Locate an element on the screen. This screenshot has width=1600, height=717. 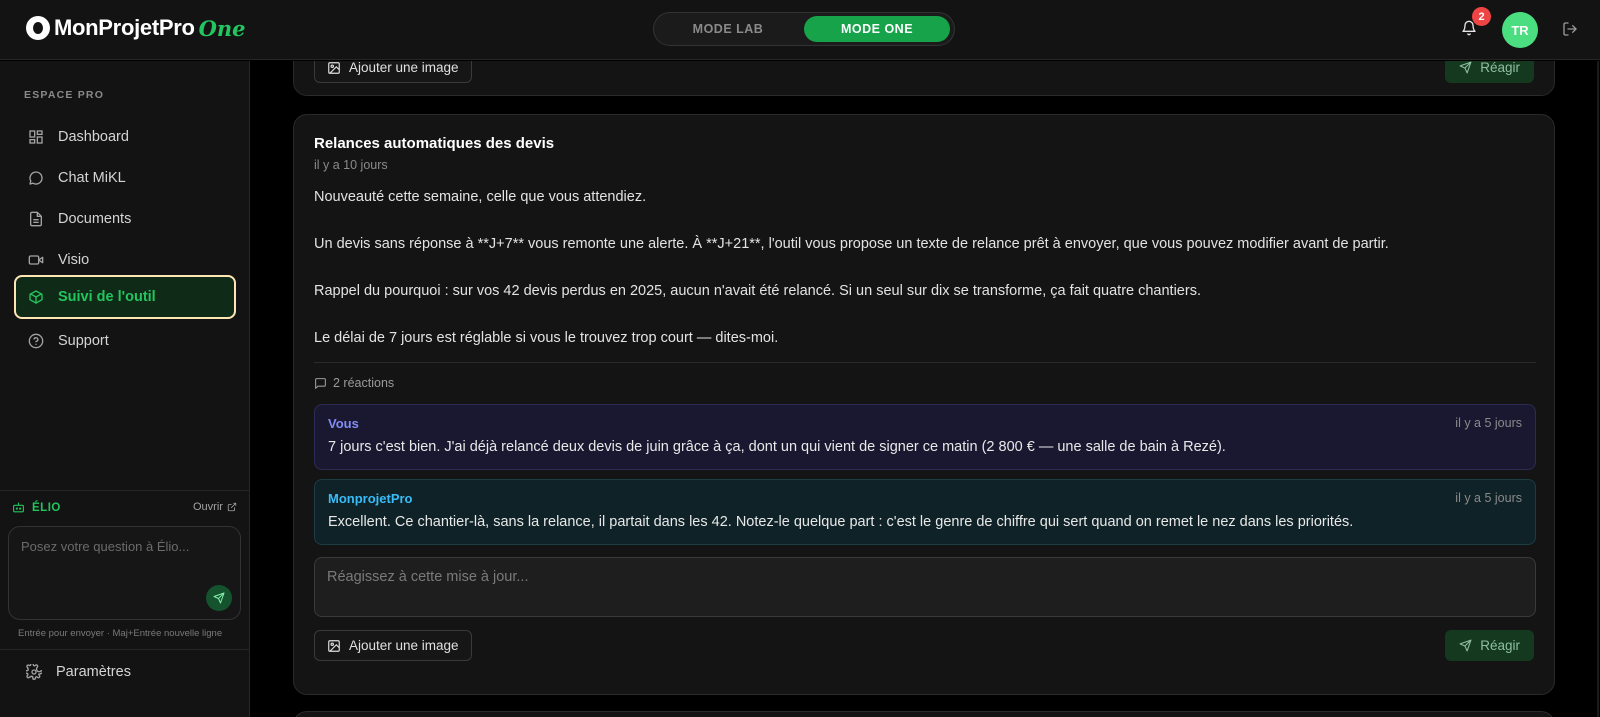
sidebar-item-label: Documents is located at coordinates (95, 219).